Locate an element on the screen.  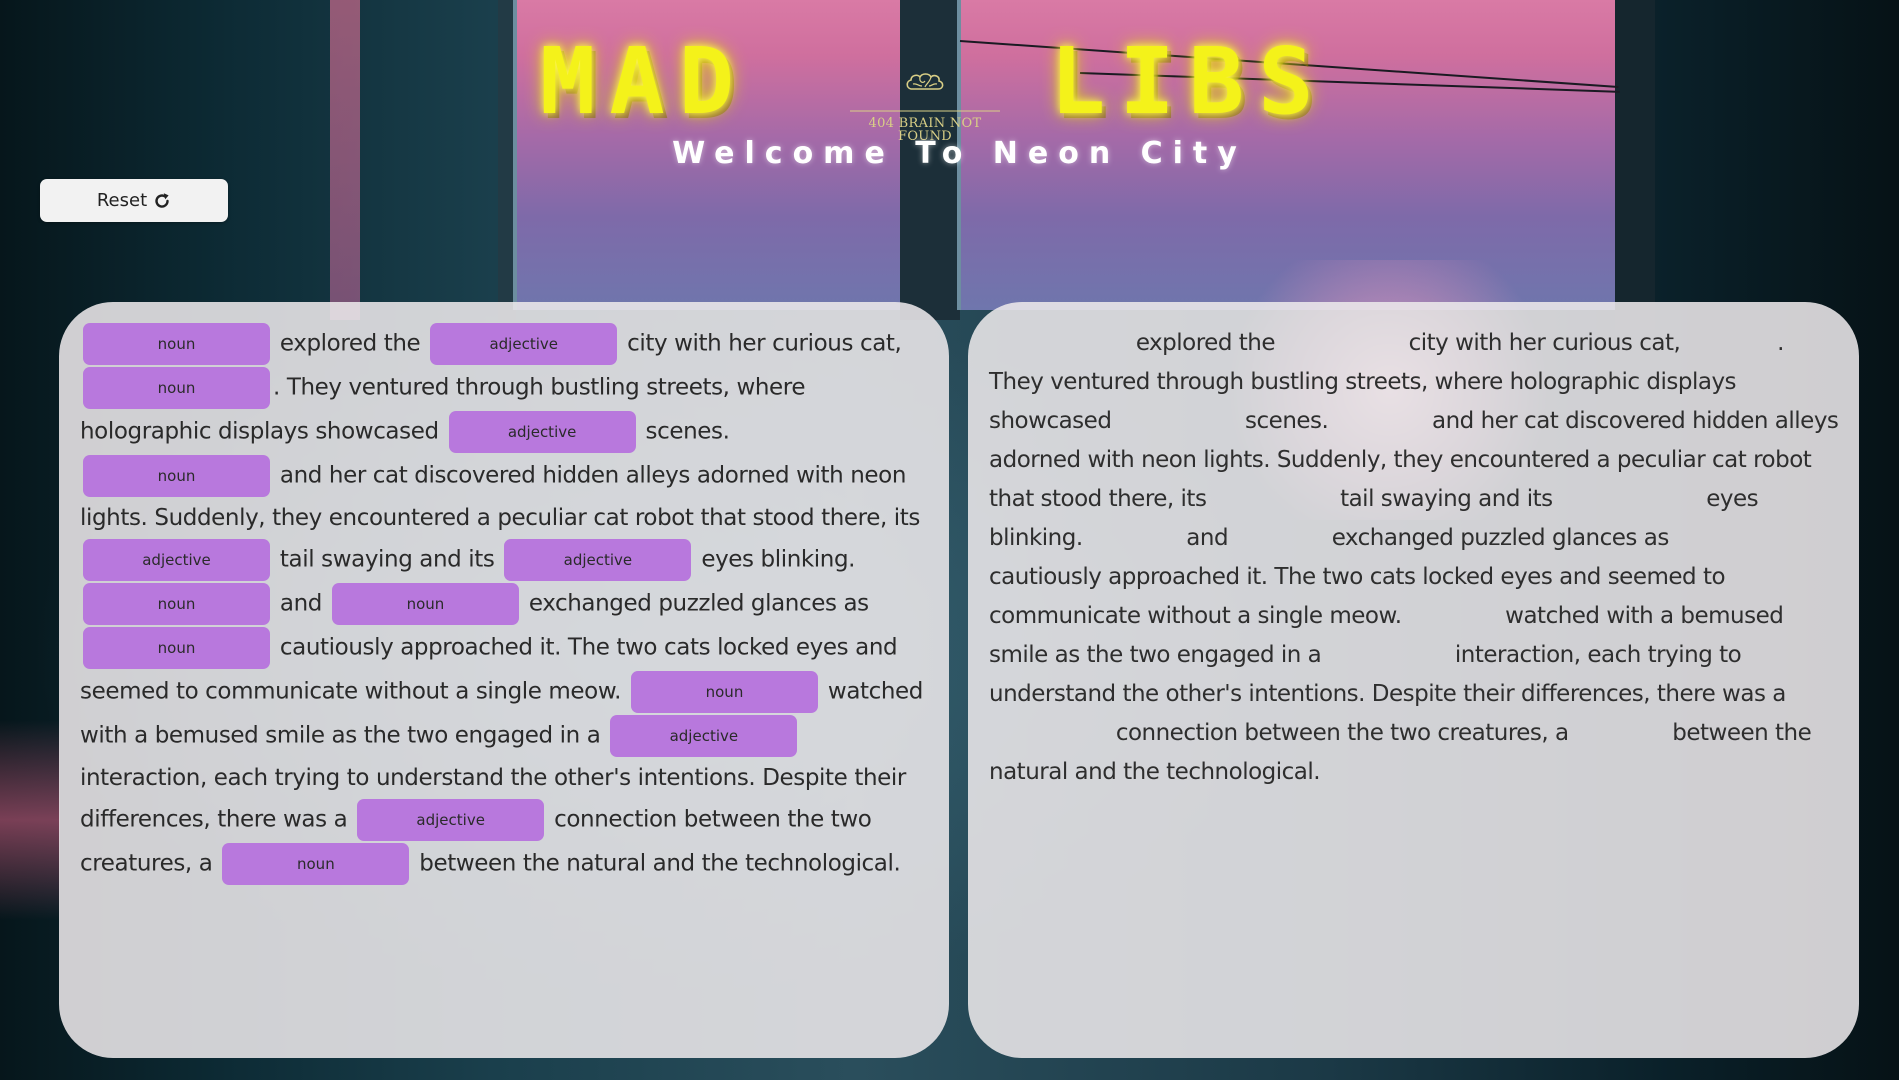
page-subtitle: Welcome To Neon City is located at coordinates (959, 153).